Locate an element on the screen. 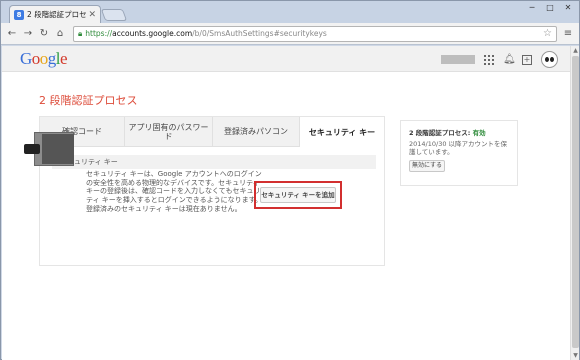 This screenshot has width=580, height=360. google-header: Google 🔔︎ + is located at coordinates (286, 59).